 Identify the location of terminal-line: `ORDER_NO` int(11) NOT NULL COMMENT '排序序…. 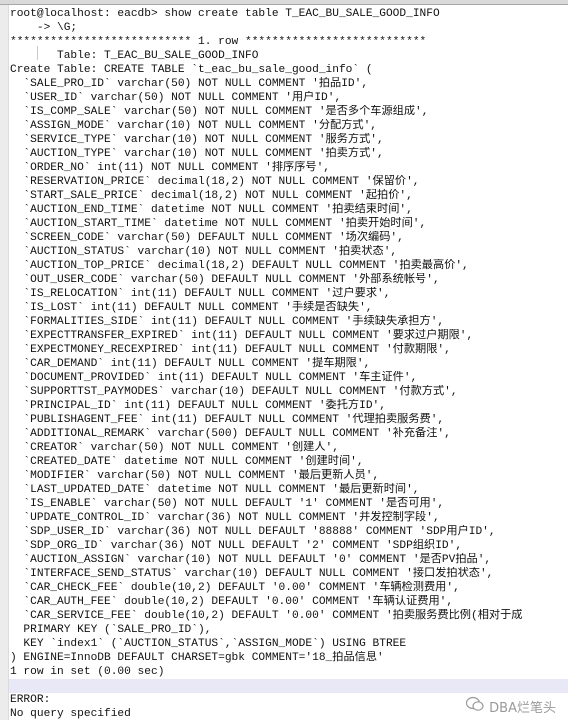
(170, 168).